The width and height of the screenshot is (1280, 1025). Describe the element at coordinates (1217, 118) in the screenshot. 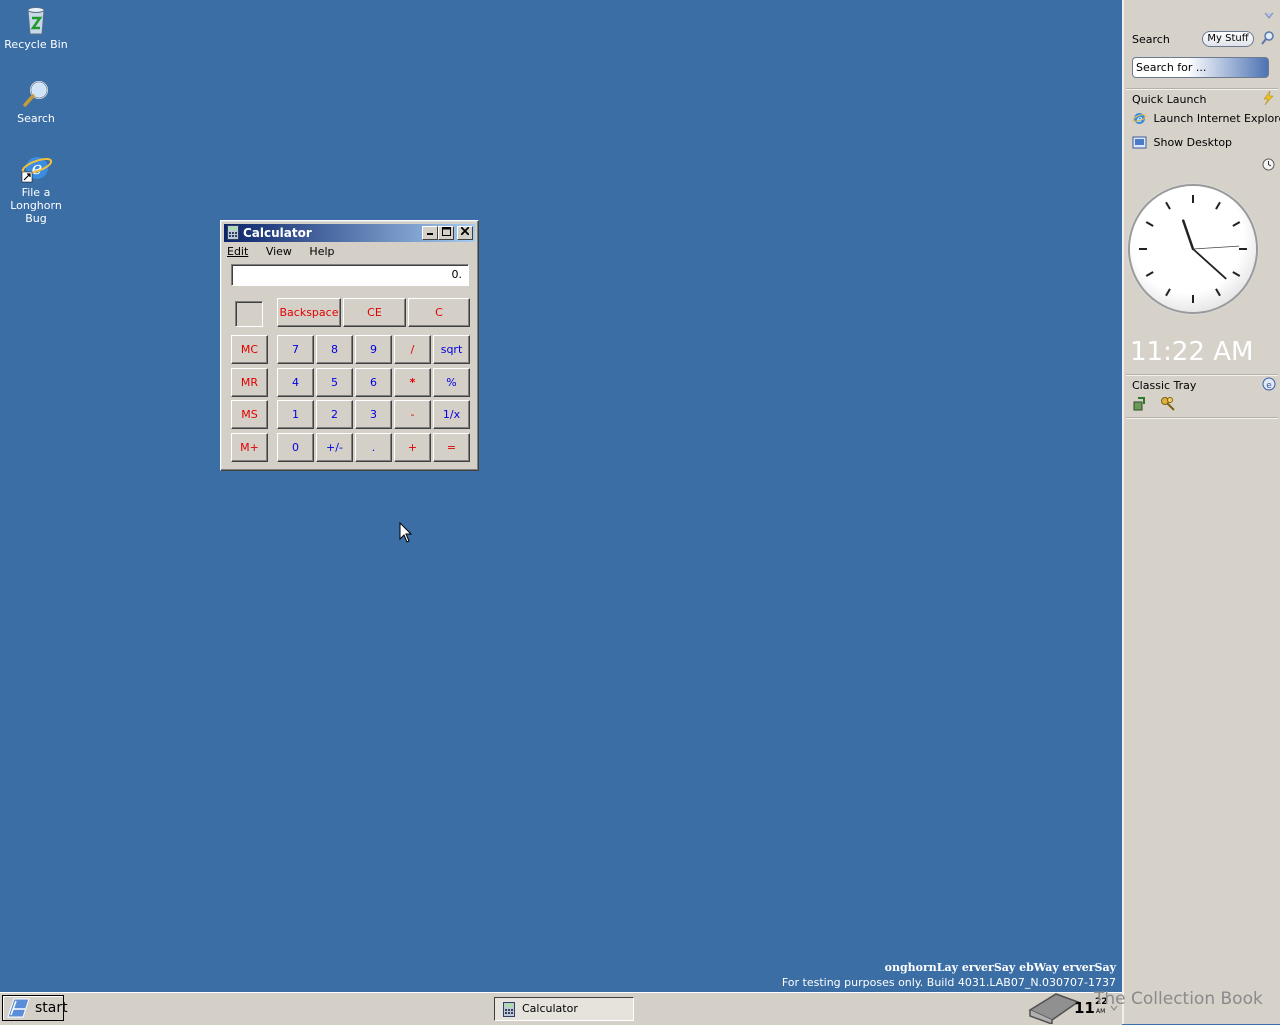

I see `quick-launch-label: Launch Internet Explorer` at that location.